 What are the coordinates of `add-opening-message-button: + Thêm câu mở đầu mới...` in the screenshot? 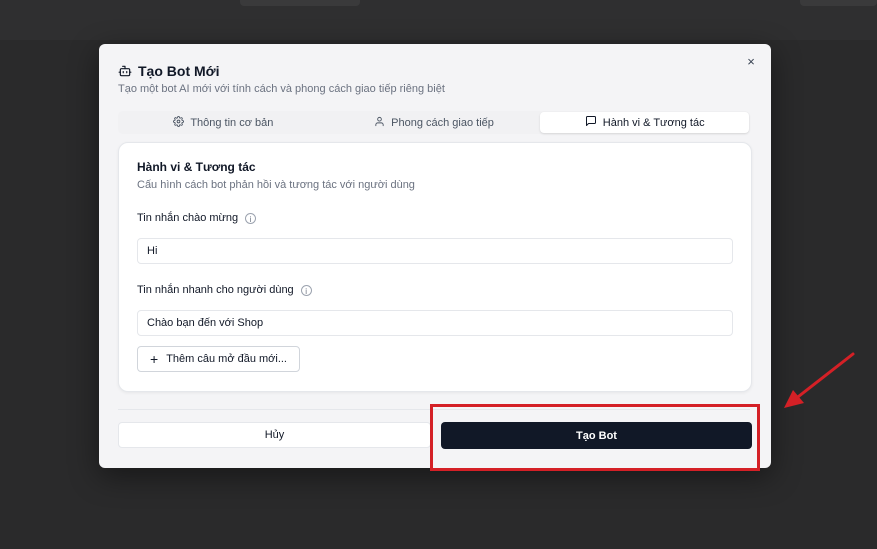 It's located at (218, 359).